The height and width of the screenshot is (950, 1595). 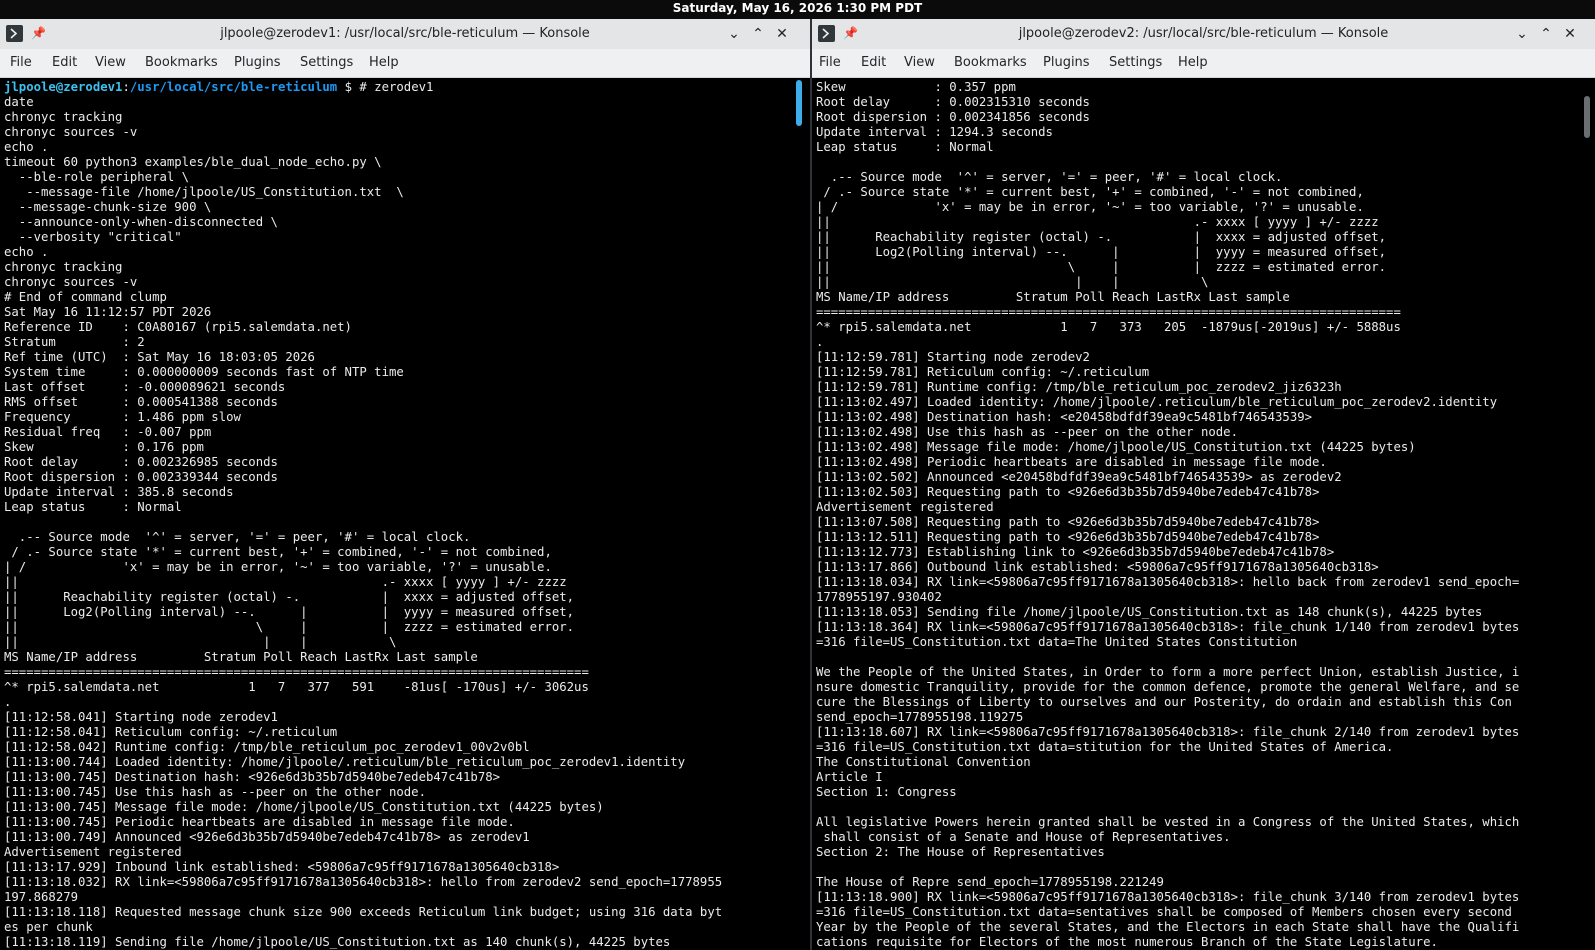 What do you see at coordinates (63, 87) in the screenshot?
I see `prompt-user: jlpoole@zerodev1` at bounding box center [63, 87].